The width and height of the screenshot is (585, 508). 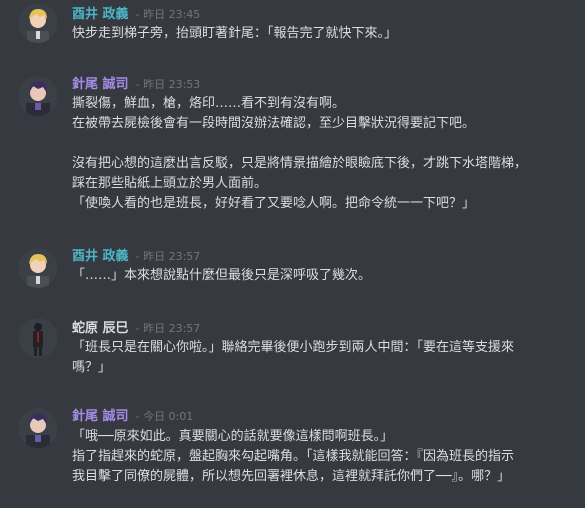 What do you see at coordinates (168, 84) in the screenshot?
I see `message-timestamp: - 昨日 23:53` at bounding box center [168, 84].